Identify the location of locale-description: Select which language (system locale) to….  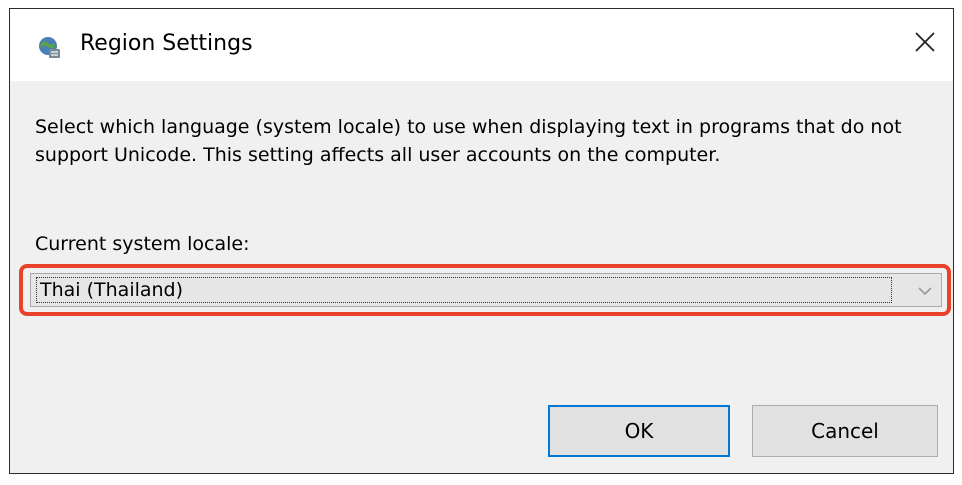
(468, 141).